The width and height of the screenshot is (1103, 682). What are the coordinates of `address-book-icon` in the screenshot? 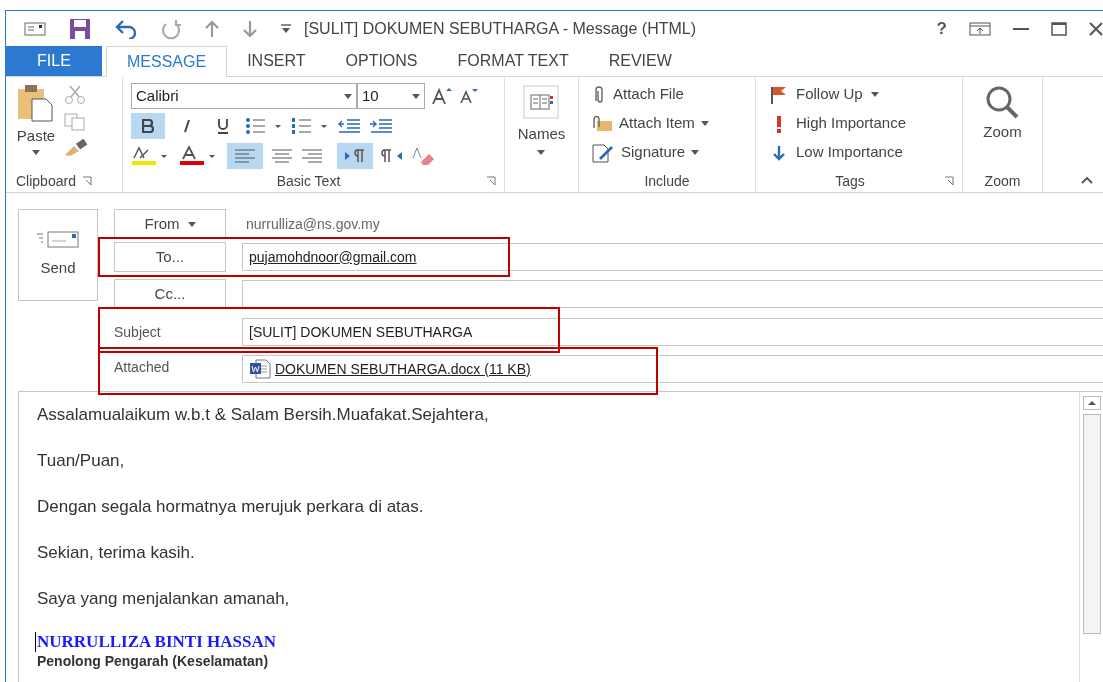 It's located at (541, 102).